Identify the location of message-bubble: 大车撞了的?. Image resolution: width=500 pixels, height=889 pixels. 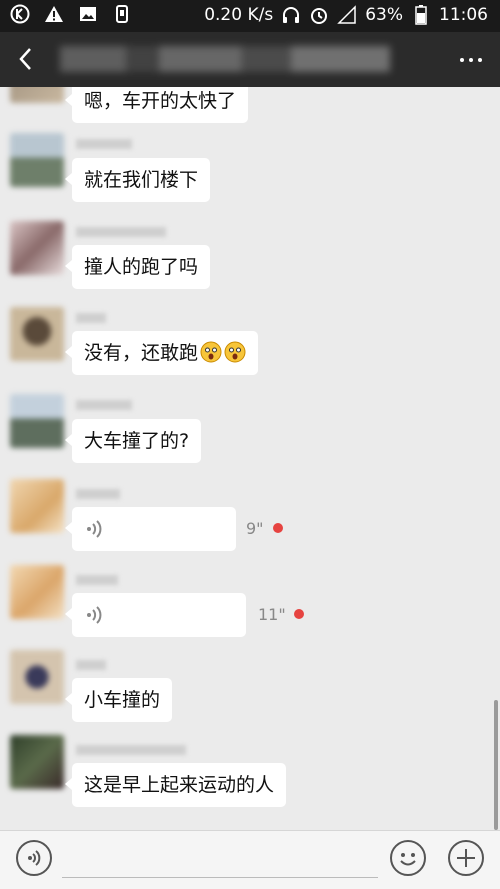
(133, 441).